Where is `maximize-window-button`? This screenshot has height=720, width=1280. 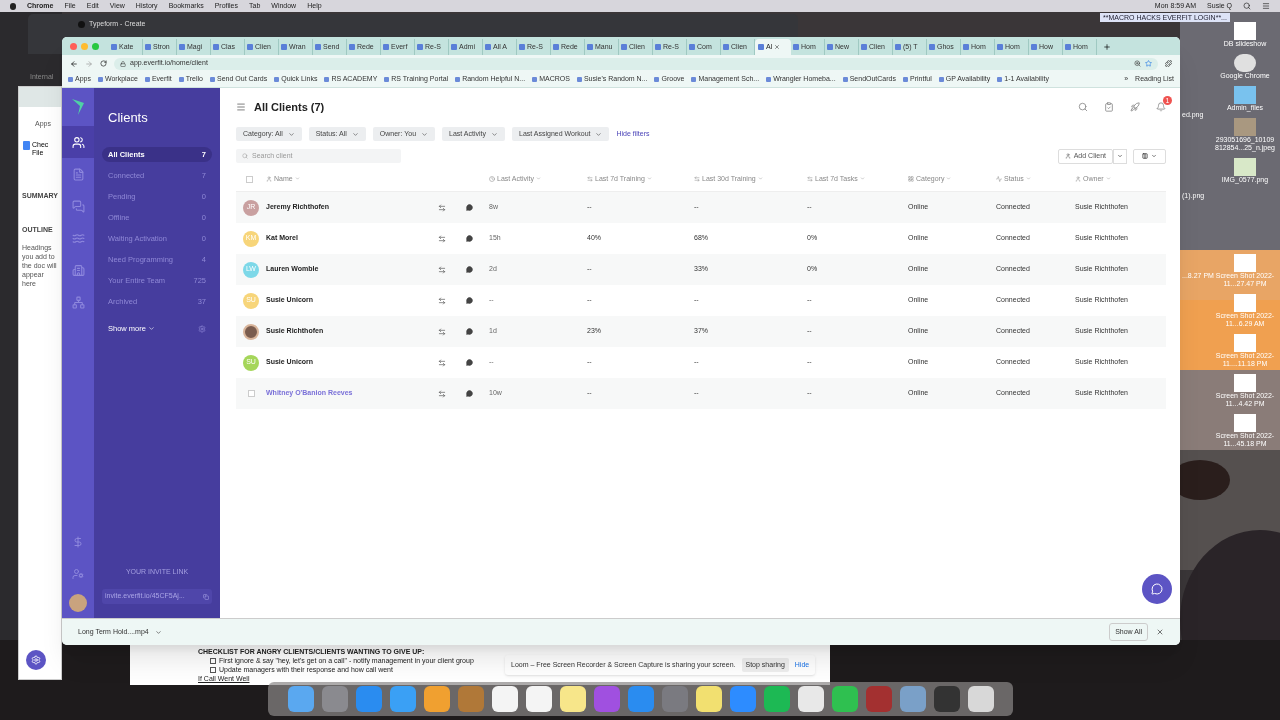
maximize-window-button is located at coordinates (95, 46).